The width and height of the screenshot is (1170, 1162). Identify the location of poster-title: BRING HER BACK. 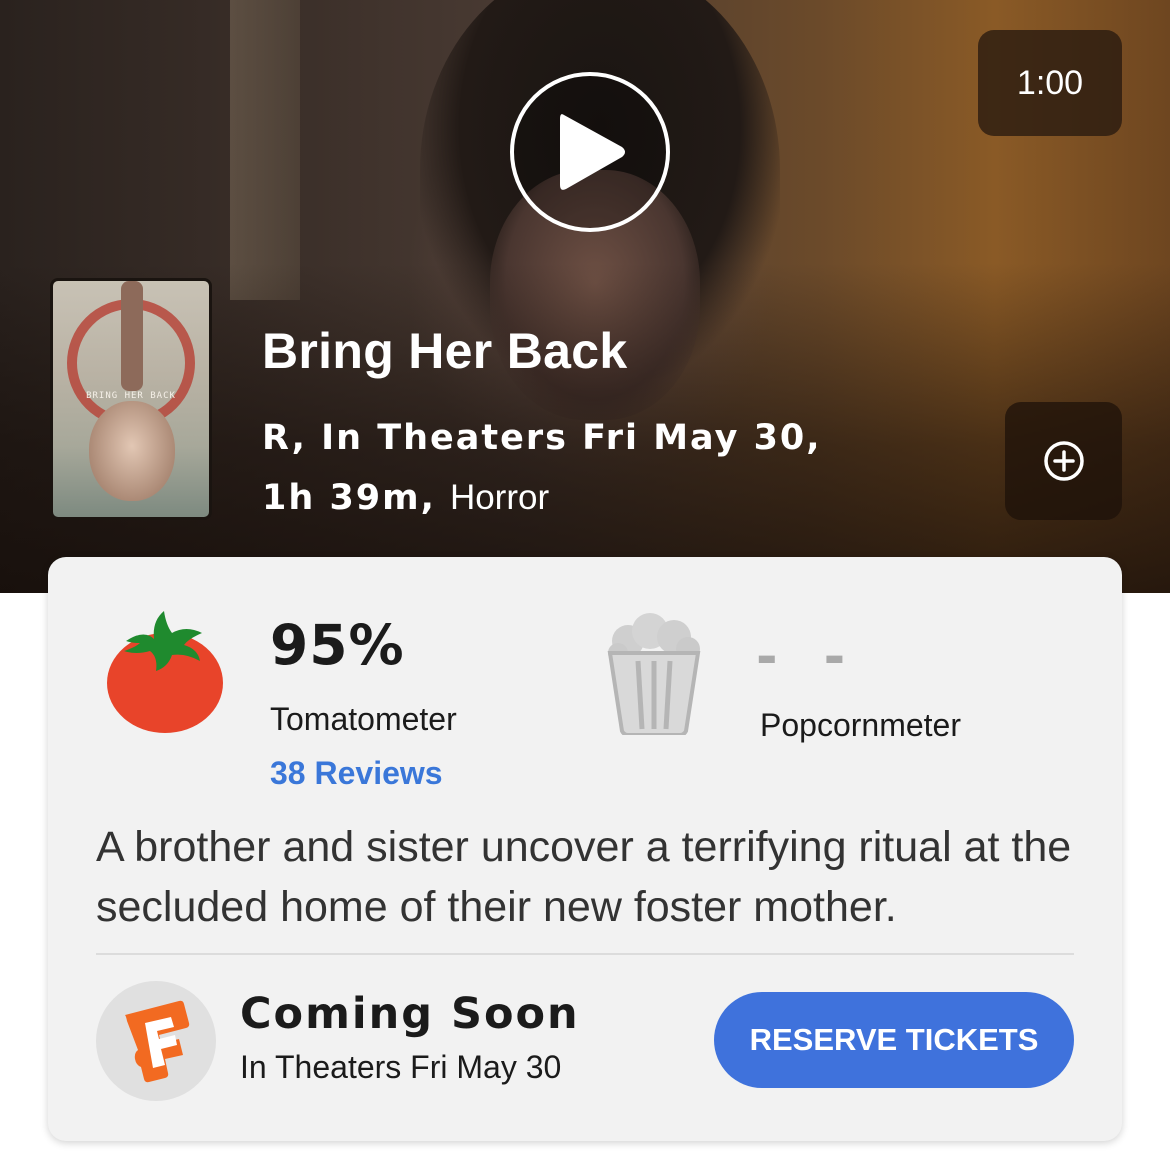
(131, 396).